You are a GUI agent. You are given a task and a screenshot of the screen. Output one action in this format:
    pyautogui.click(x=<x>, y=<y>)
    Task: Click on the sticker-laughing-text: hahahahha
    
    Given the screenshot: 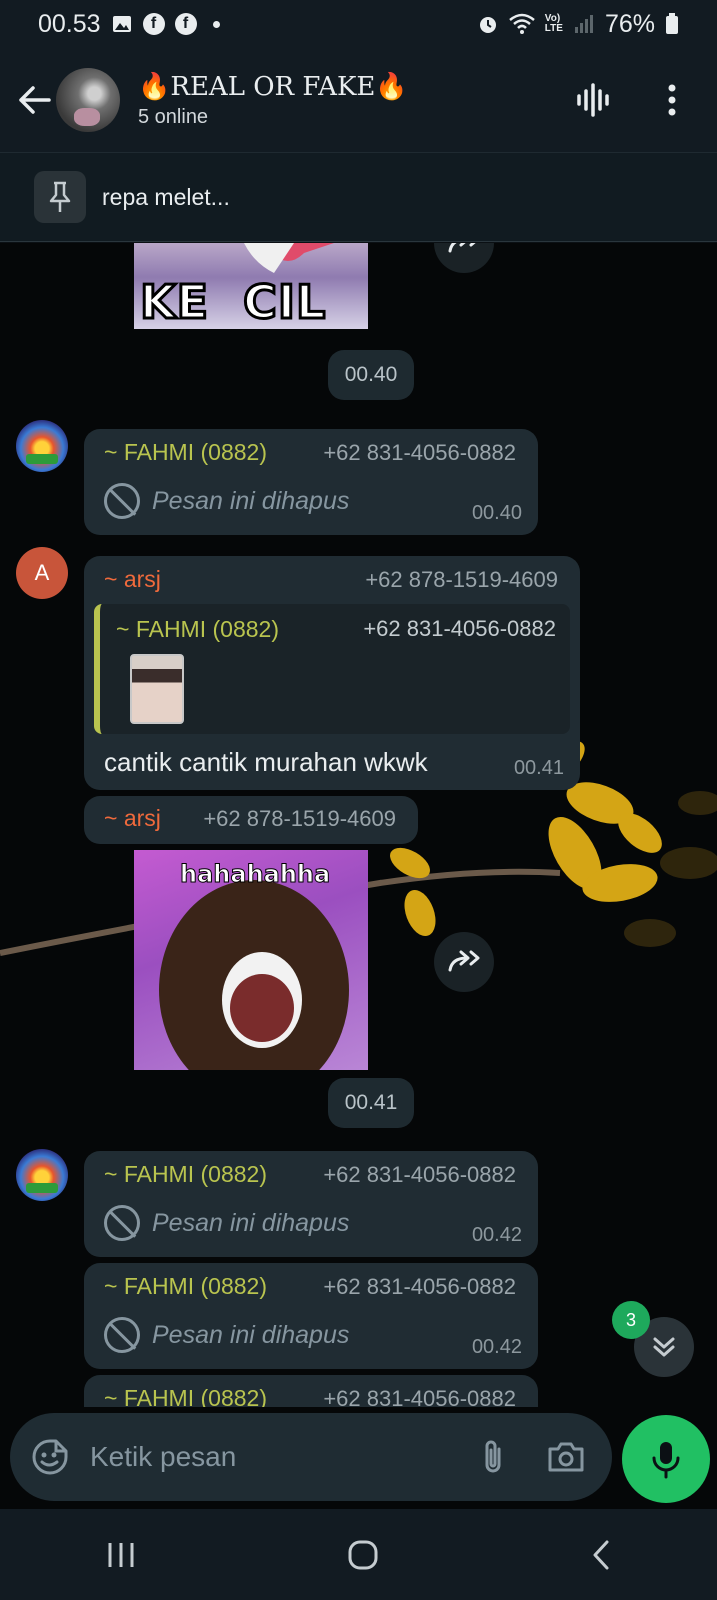 What is the action you would take?
    pyautogui.click(x=255, y=874)
    